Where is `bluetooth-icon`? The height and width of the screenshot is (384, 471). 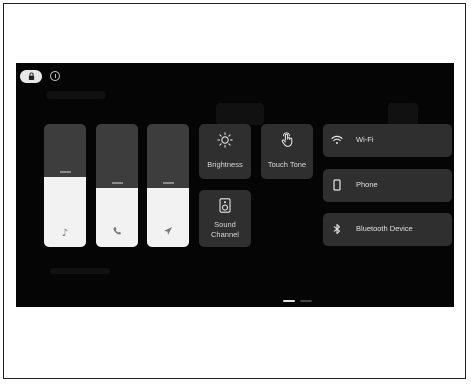 bluetooth-icon is located at coordinates (337, 229).